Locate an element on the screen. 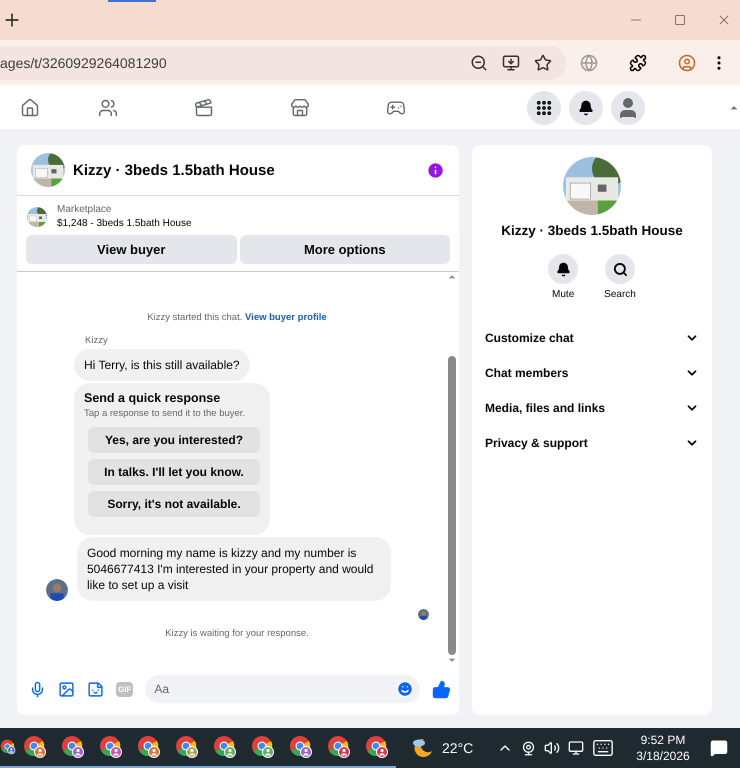 Image resolution: width=740 pixels, height=768 pixels. photo-icon is located at coordinates (66, 689).